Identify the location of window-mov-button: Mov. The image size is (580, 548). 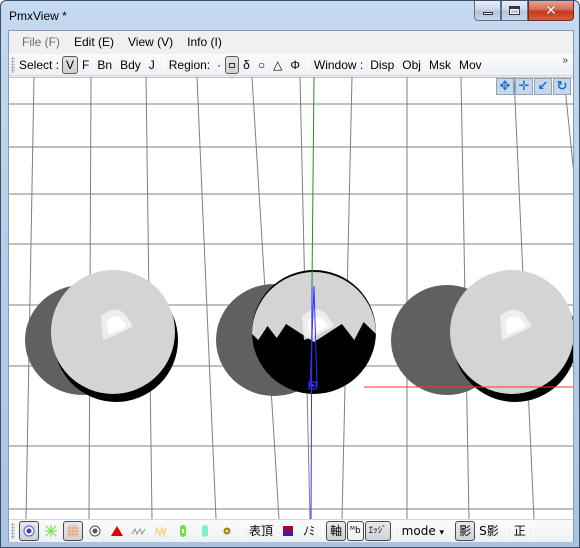
(470, 65).